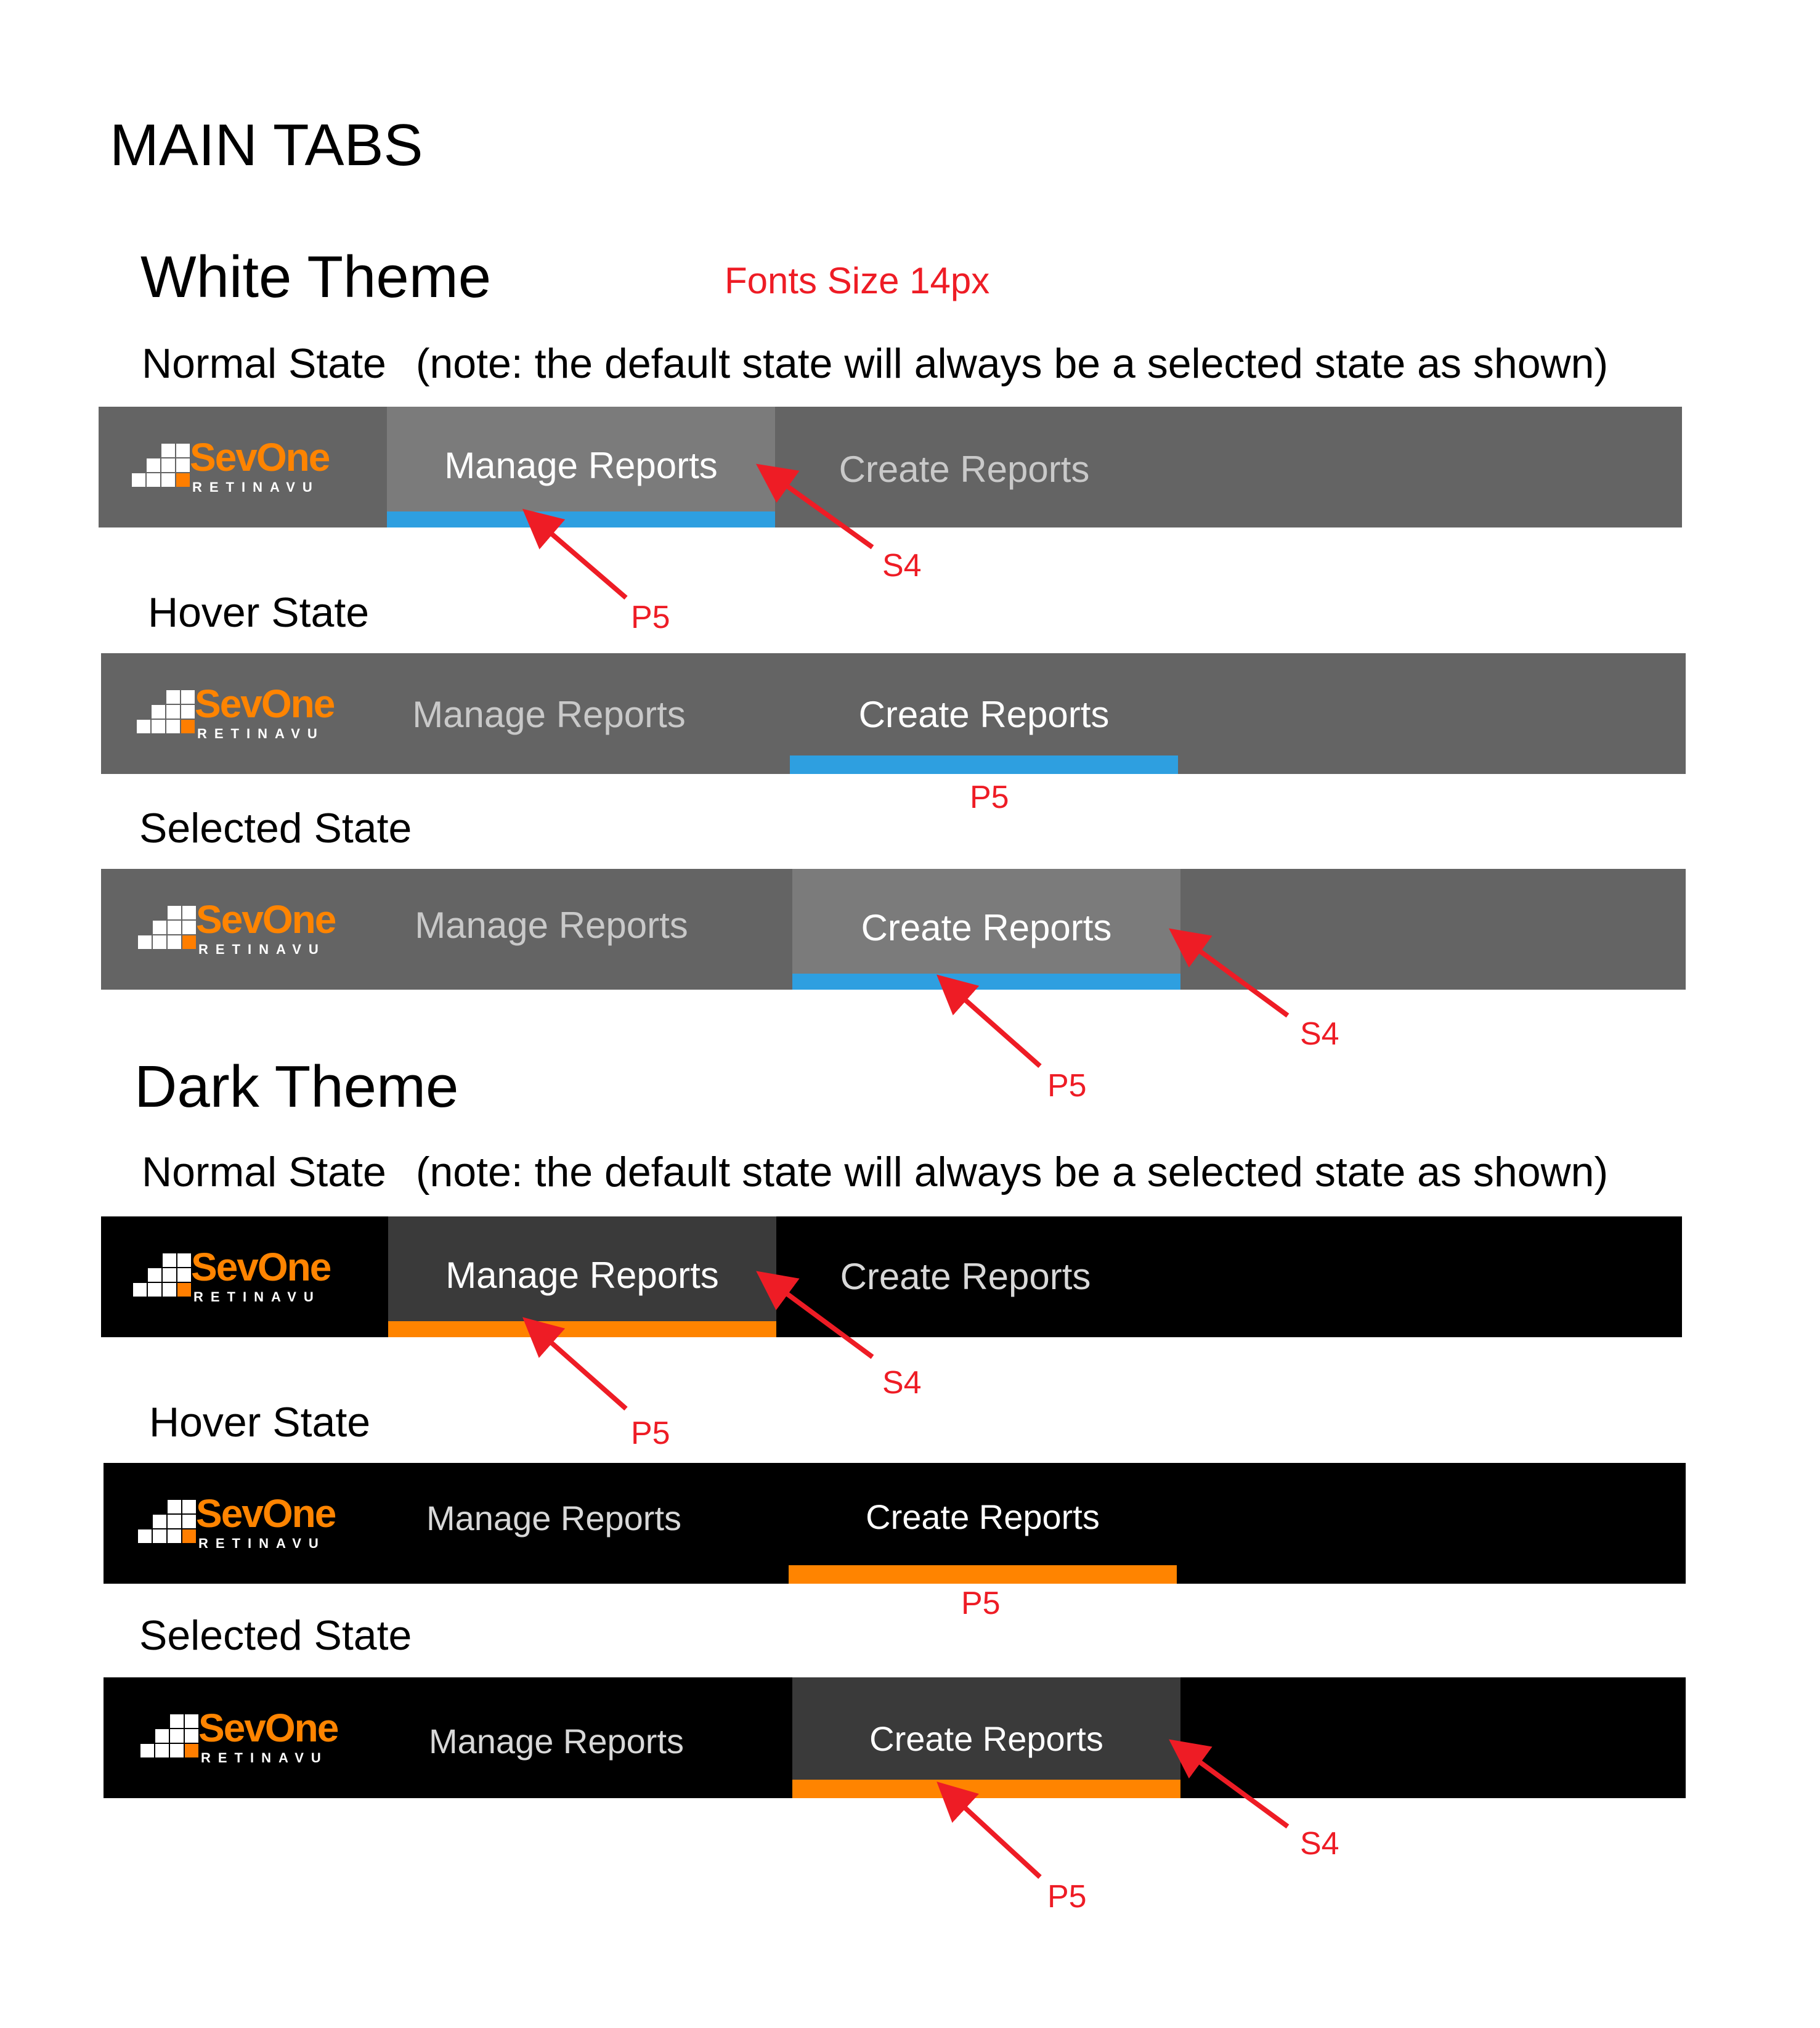  I want to click on arrow-s4-white-selected, so click(1229, 973).